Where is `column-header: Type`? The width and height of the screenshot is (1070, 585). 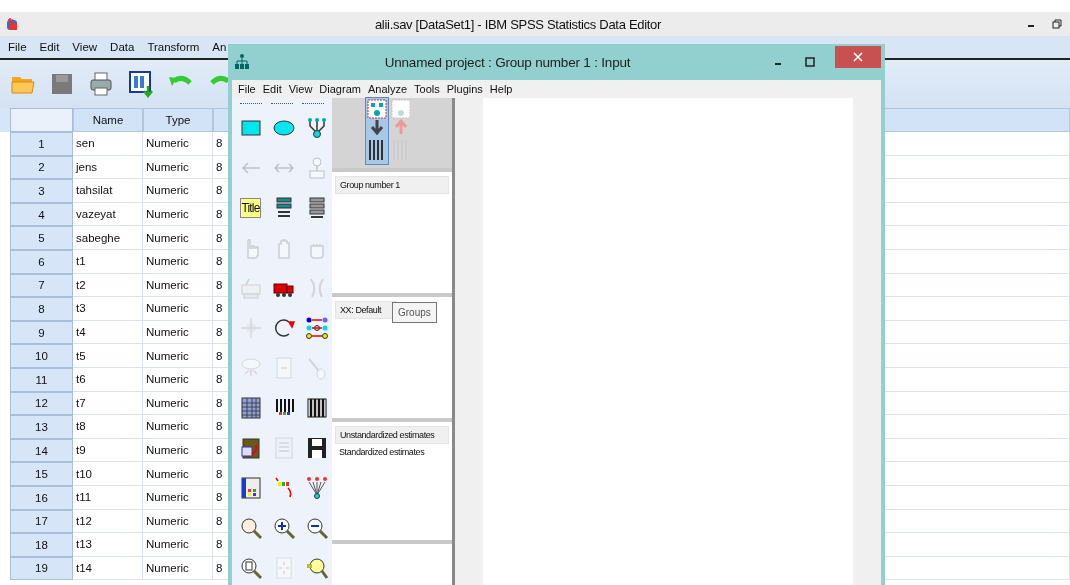 column-header: Type is located at coordinates (178, 120).